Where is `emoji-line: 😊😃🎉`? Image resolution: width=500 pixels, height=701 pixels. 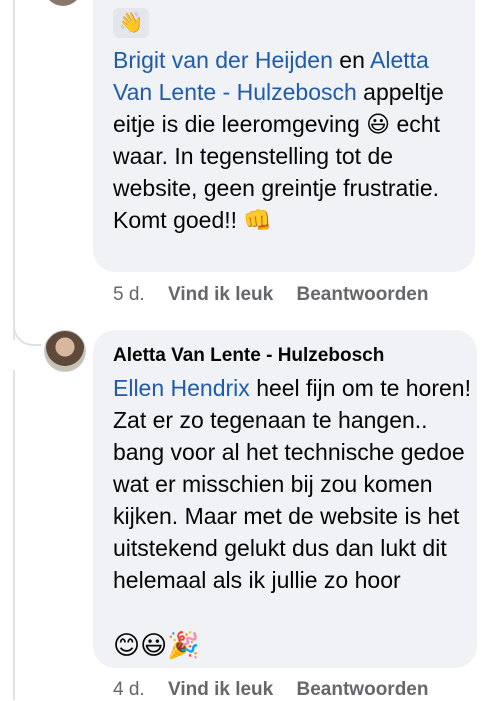 emoji-line: 😊😃🎉 is located at coordinates (156, 645).